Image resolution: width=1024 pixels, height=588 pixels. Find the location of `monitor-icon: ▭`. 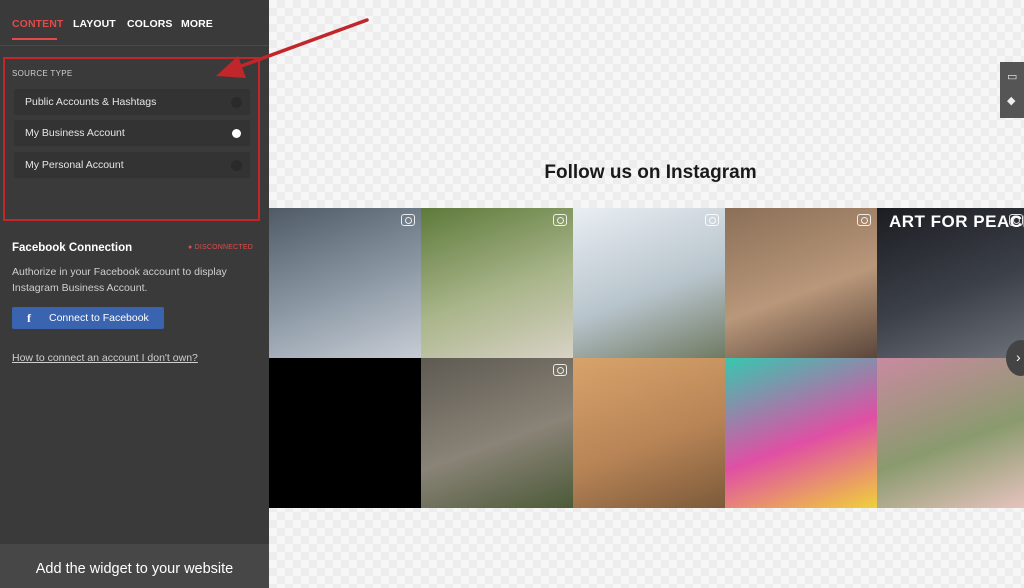

monitor-icon: ▭ is located at coordinates (1013, 76).